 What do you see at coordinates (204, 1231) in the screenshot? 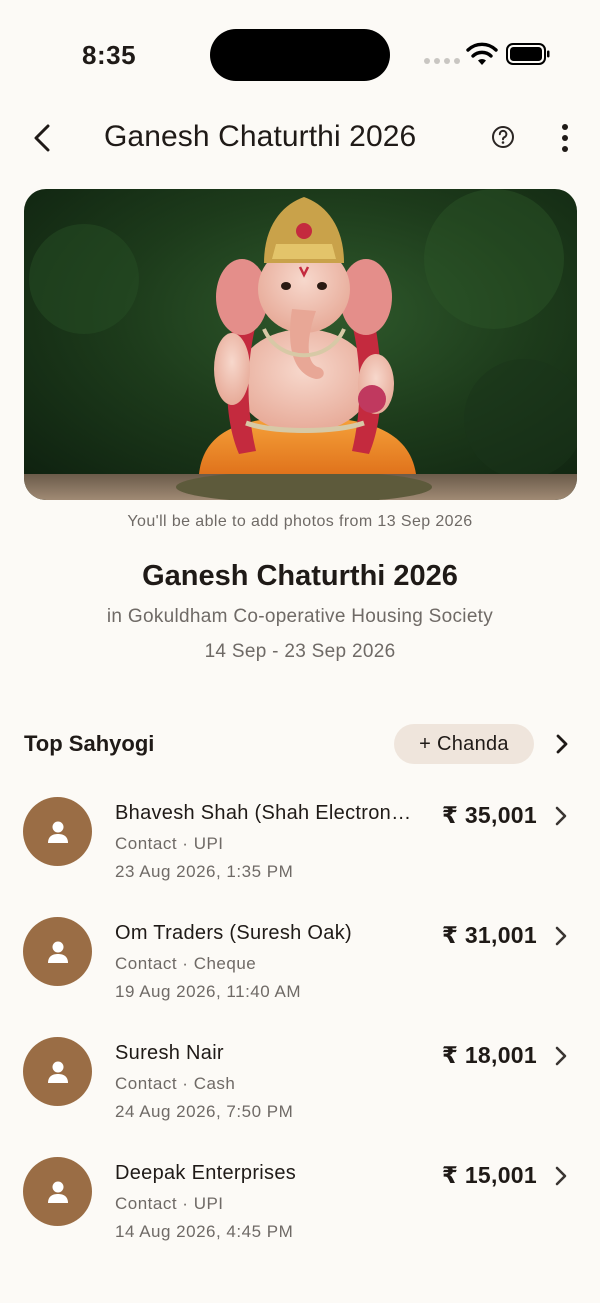
I see `contributor-date: 14 Aug 2026, 4:45 PM` at bounding box center [204, 1231].